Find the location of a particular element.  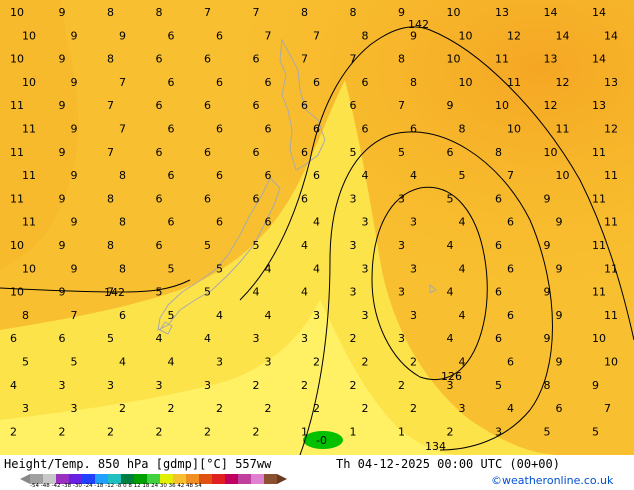

map-title: Height/Temp. 850 hPa [gdmp][°C] 557ww is located at coordinates (138, 464).